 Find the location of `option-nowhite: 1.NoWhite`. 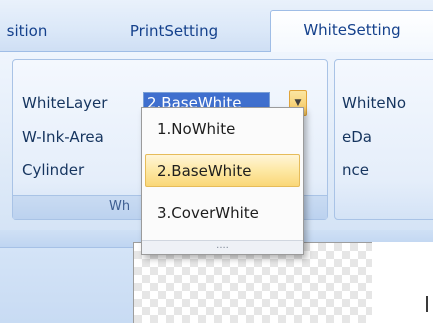

option-nowhite: 1.NoWhite is located at coordinates (222, 129).